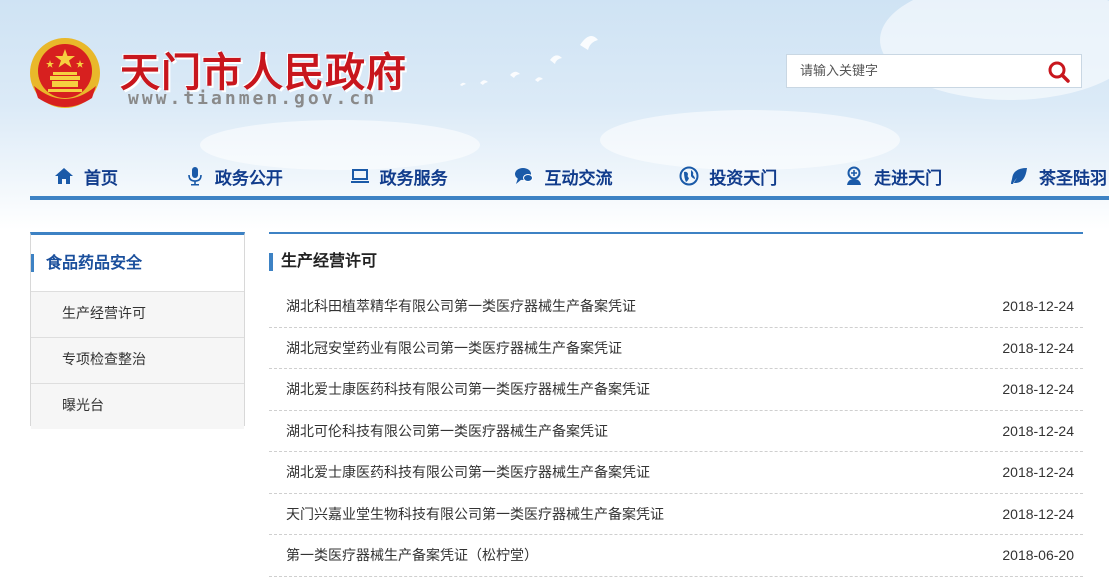  Describe the element at coordinates (676, 307) in the screenshot. I see `list-item: 湖北科田植萃精华有限公司第一类医疗器械生产备案凭证 2018-12-24` at that location.